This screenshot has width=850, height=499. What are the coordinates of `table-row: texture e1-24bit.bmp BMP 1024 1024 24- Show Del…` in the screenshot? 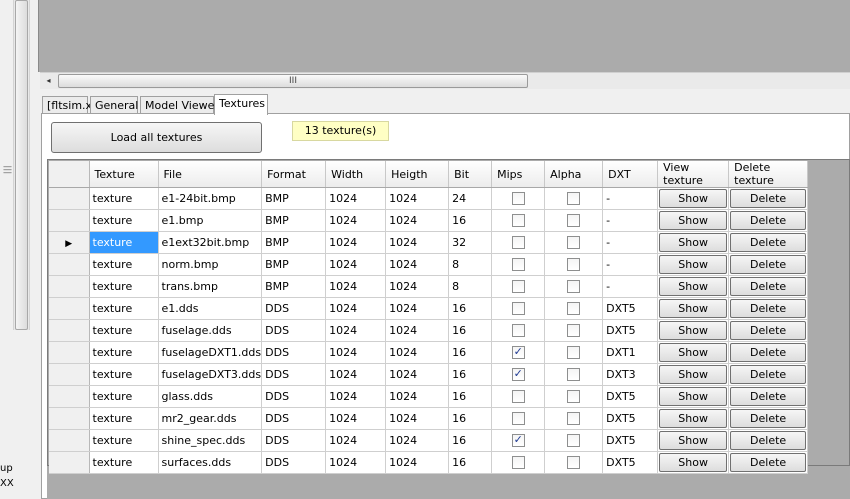 It's located at (429, 198).